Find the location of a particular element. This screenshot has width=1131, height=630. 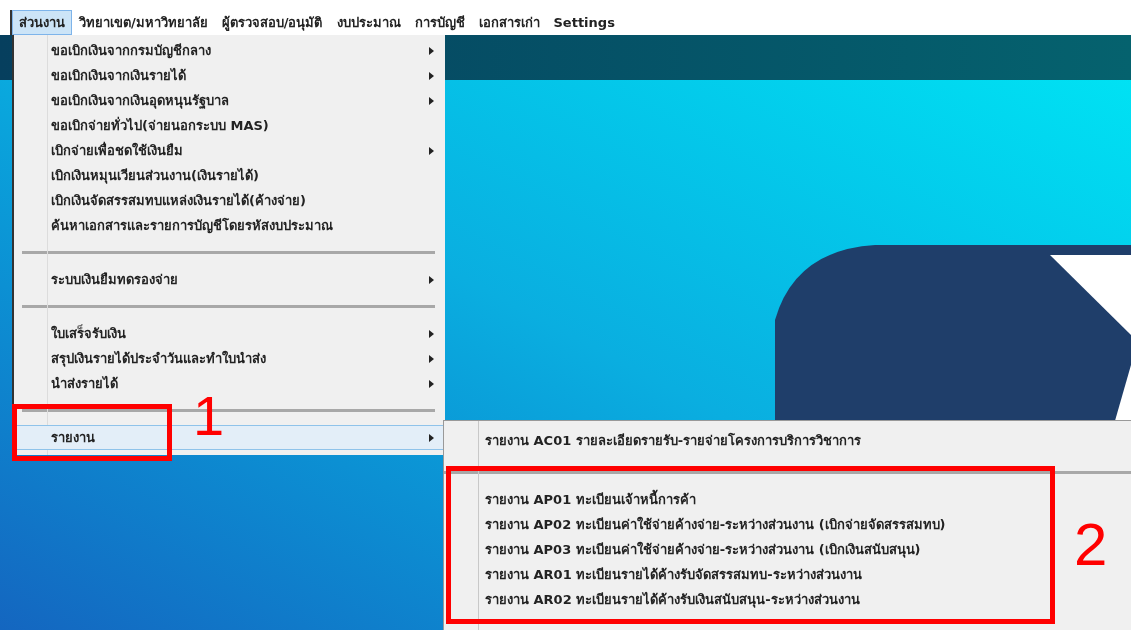

menu-item: ค้นหาเอกสารและรายการบัญชีโดยรหัสงบประมาณ is located at coordinates (229, 225).